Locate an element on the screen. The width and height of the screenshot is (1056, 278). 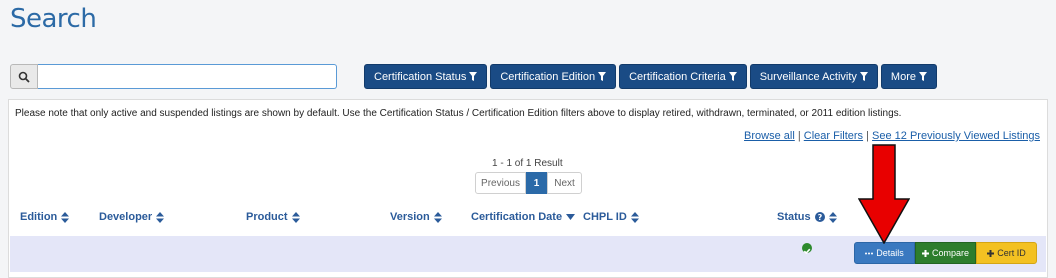
filter-label: Certification Status is located at coordinates (420, 76).